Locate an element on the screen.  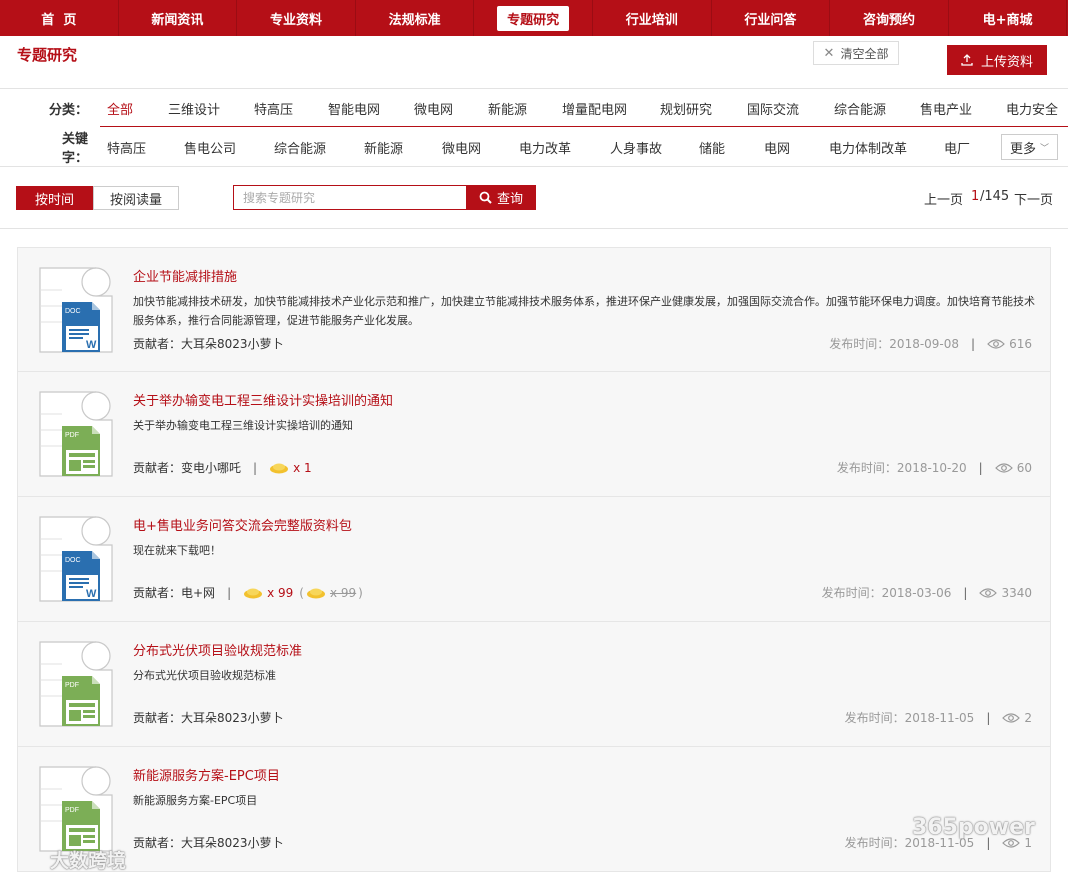
nav-item: 专题研究 is located at coordinates (533, 18).